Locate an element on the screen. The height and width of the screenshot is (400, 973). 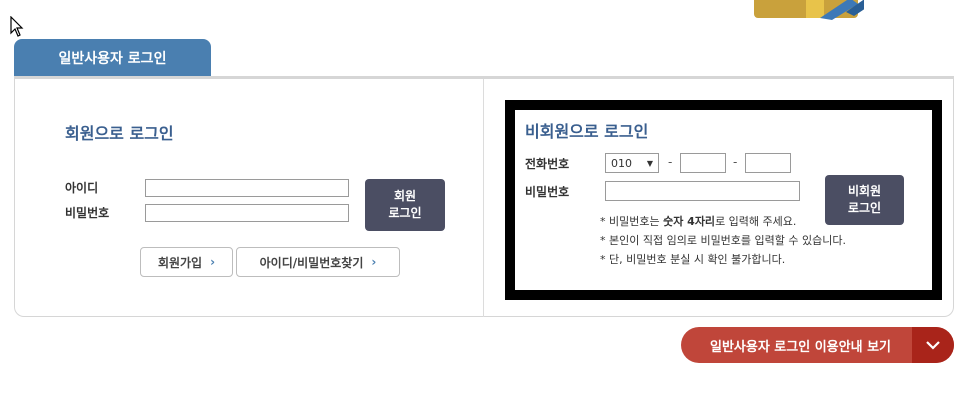
phone-prefix-select: 010 ▼ is located at coordinates (632, 163).